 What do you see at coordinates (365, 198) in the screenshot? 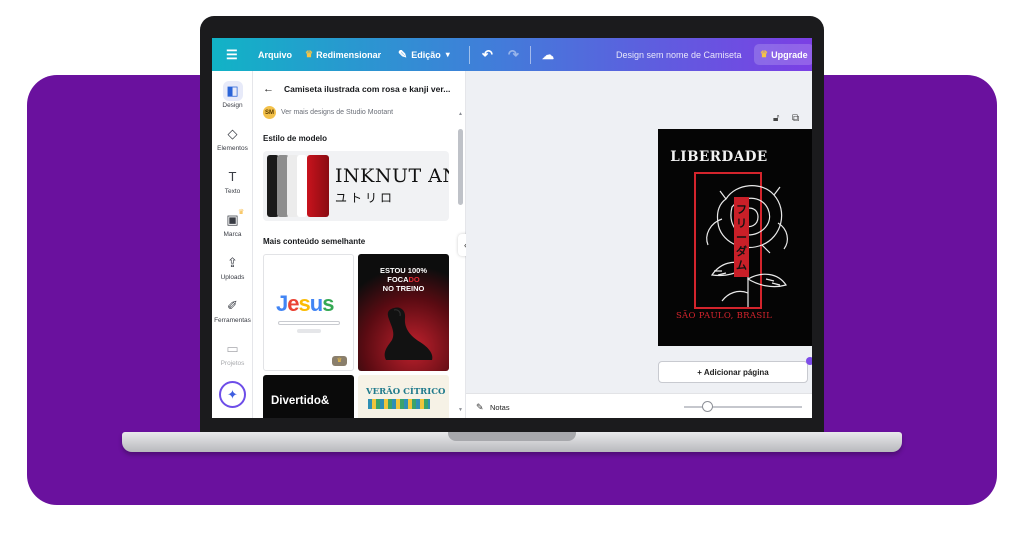
I see `kana-sample: ユトリロ` at bounding box center [365, 198].